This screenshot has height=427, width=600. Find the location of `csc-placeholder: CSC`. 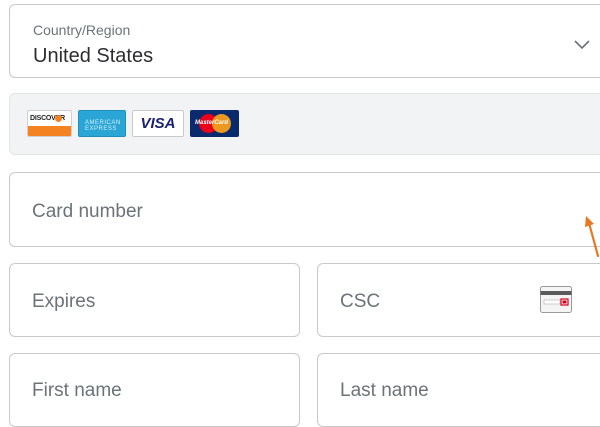

csc-placeholder: CSC is located at coordinates (360, 301).